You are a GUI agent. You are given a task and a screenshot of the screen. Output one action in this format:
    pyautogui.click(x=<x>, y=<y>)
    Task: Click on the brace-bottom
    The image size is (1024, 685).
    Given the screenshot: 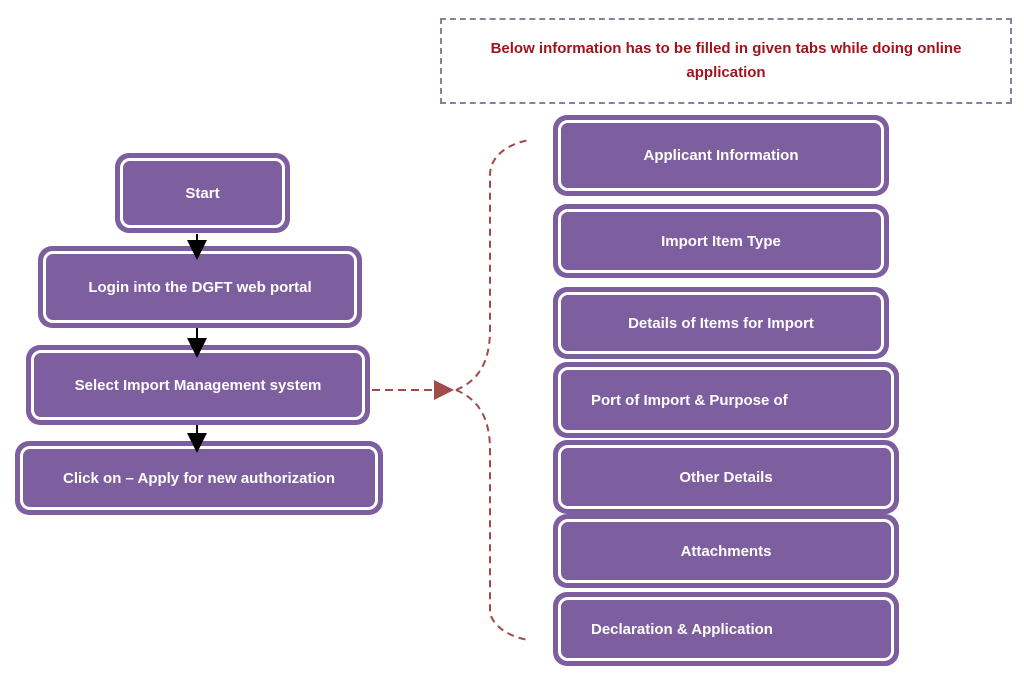 What is the action you would take?
    pyautogui.click(x=493, y=515)
    